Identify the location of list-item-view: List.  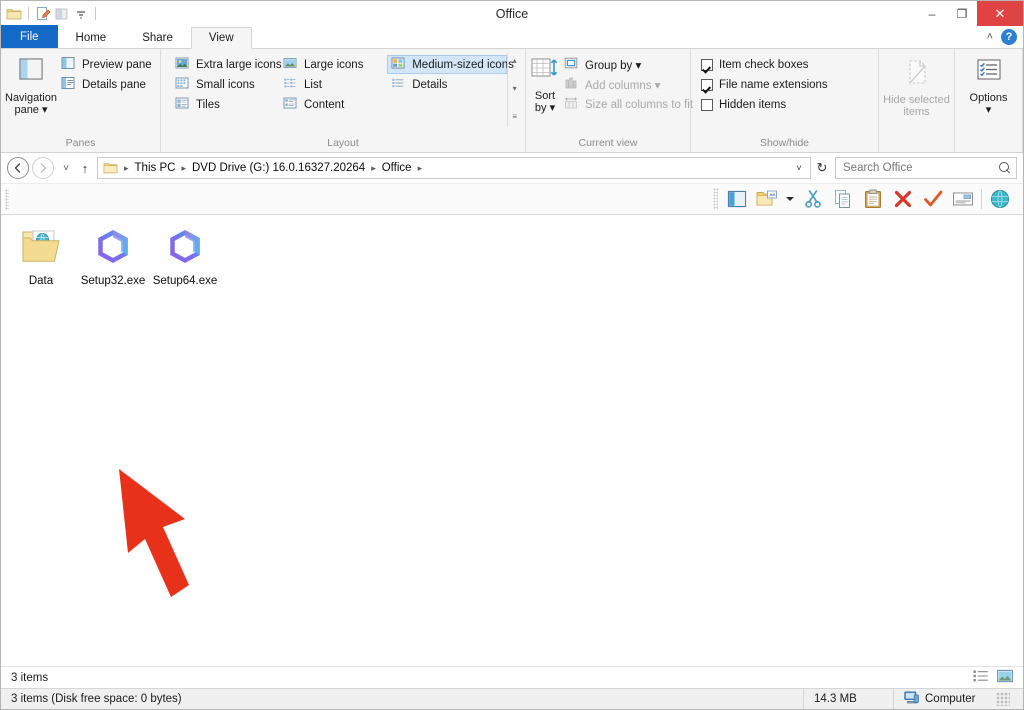
(333, 84).